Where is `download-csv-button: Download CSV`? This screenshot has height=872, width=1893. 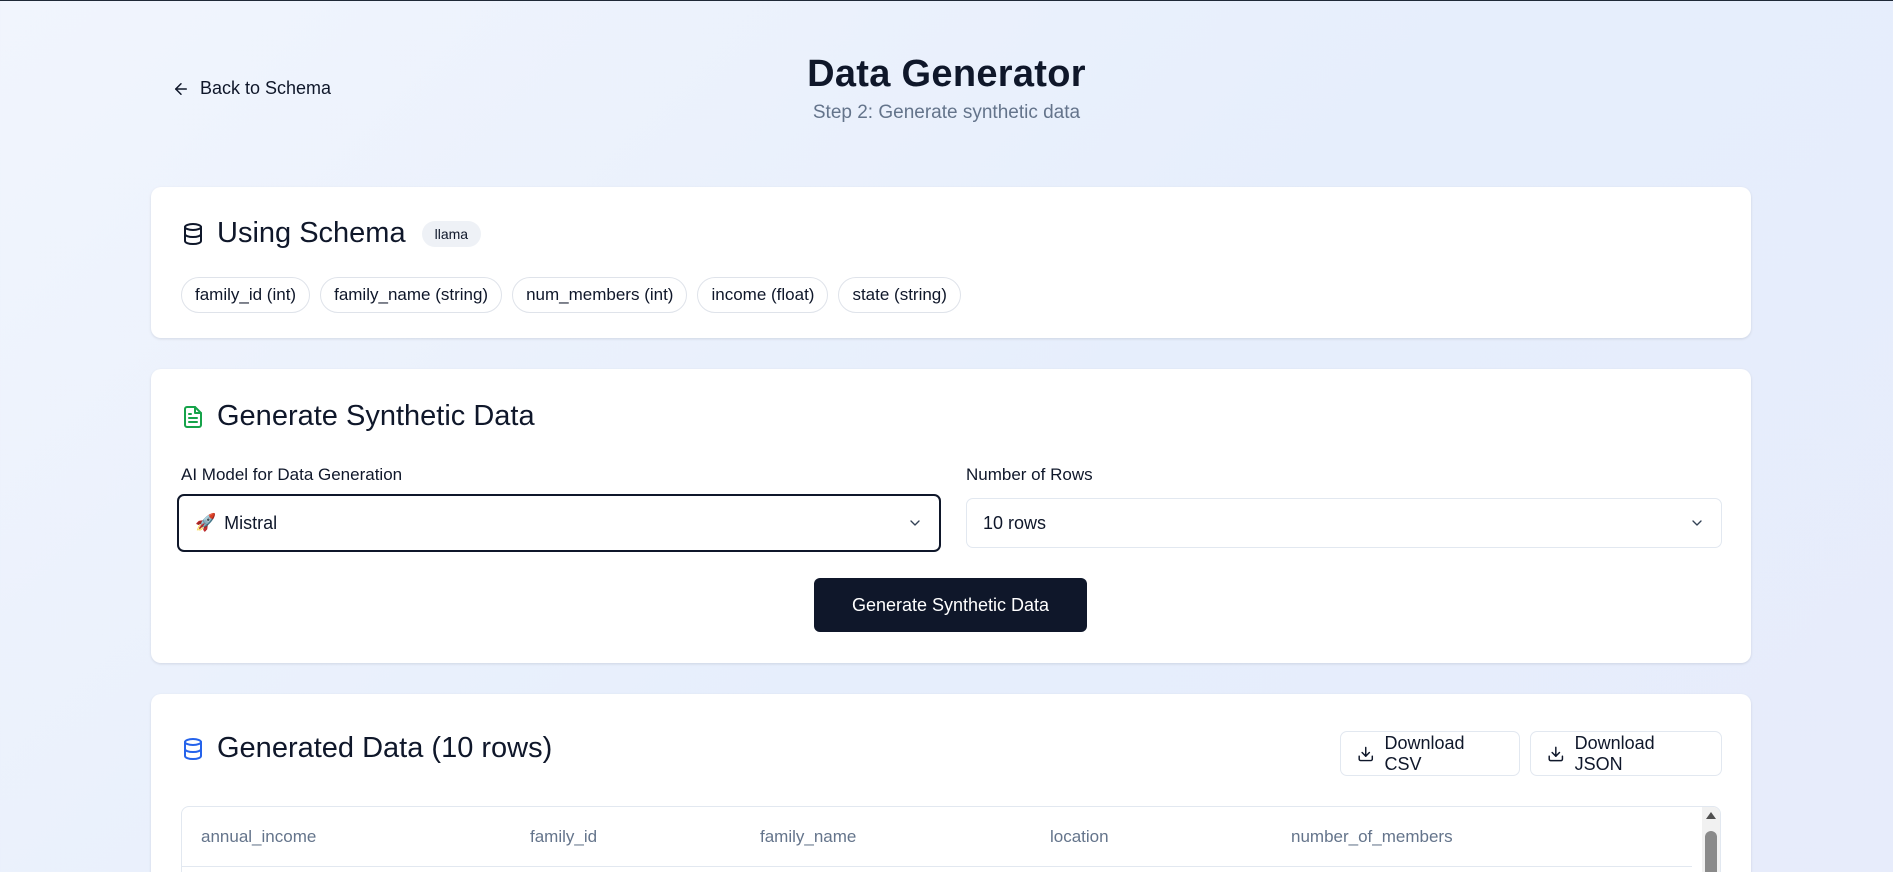
download-csv-button: Download CSV is located at coordinates (1430, 753).